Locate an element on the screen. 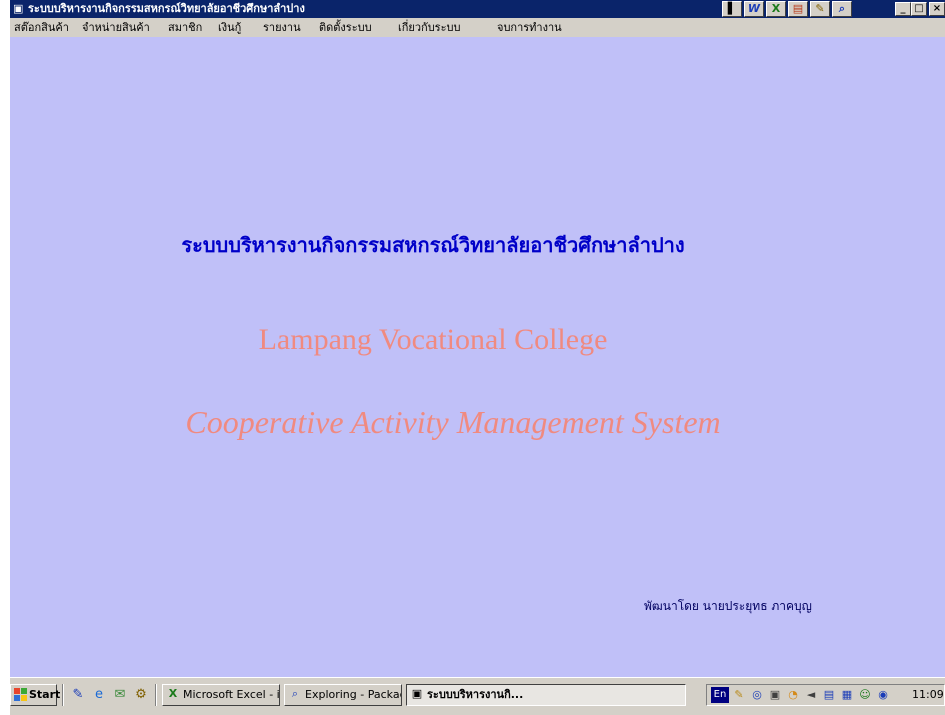 Image resolution: width=945 pixels, height=715 pixels. channels-icon: ⚙ is located at coordinates (141, 695).